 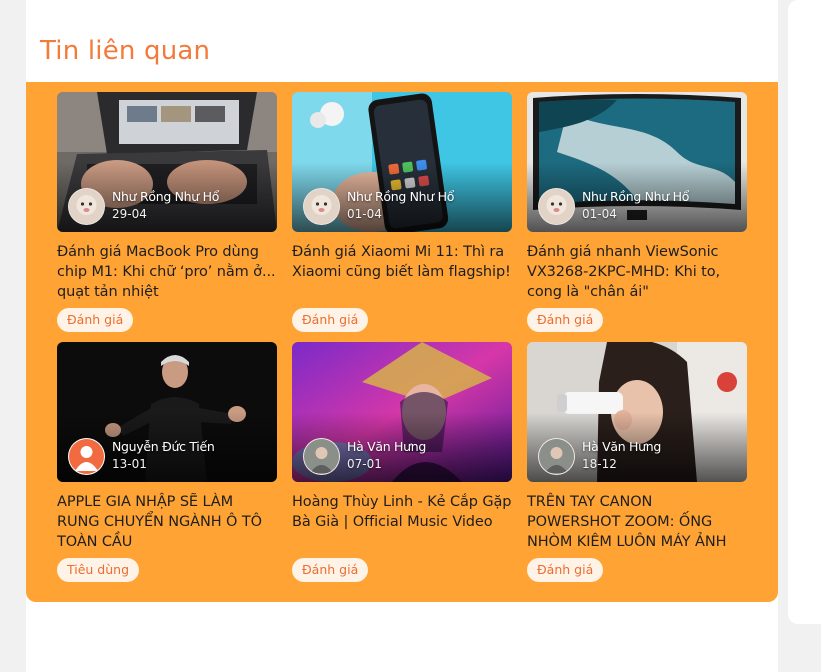 What do you see at coordinates (402, 412) in the screenshot?
I see `article-thumbnail: Hà Văn Hưng 07-01` at bounding box center [402, 412].